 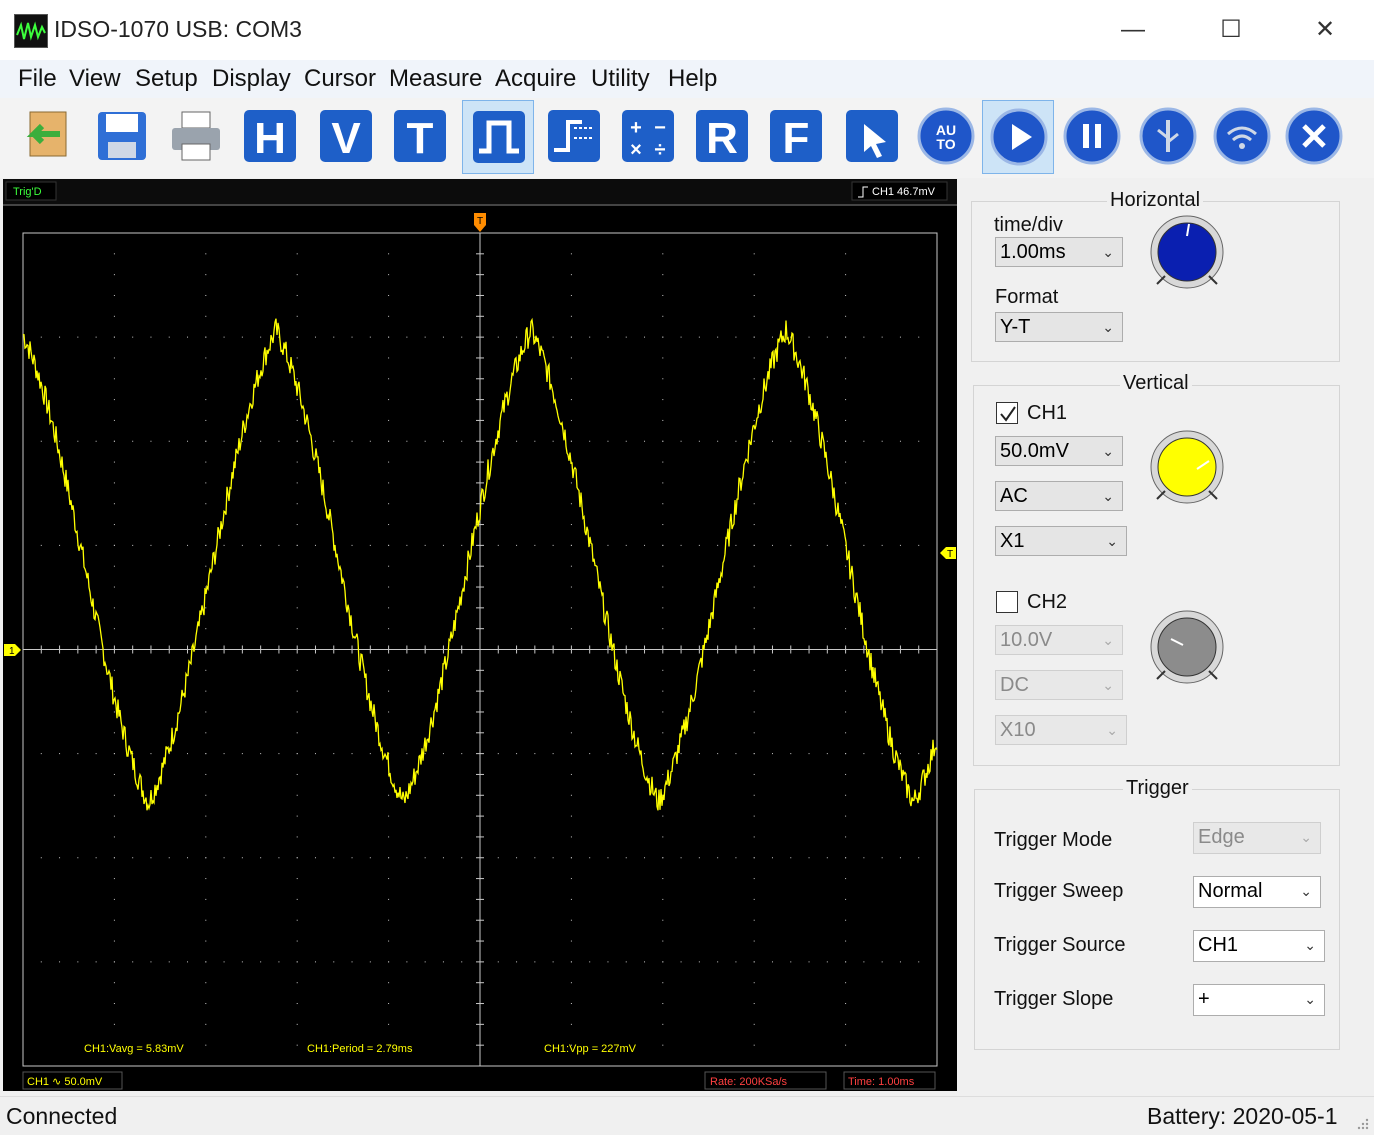 I want to click on reference-button: R, so click(x=722, y=137).